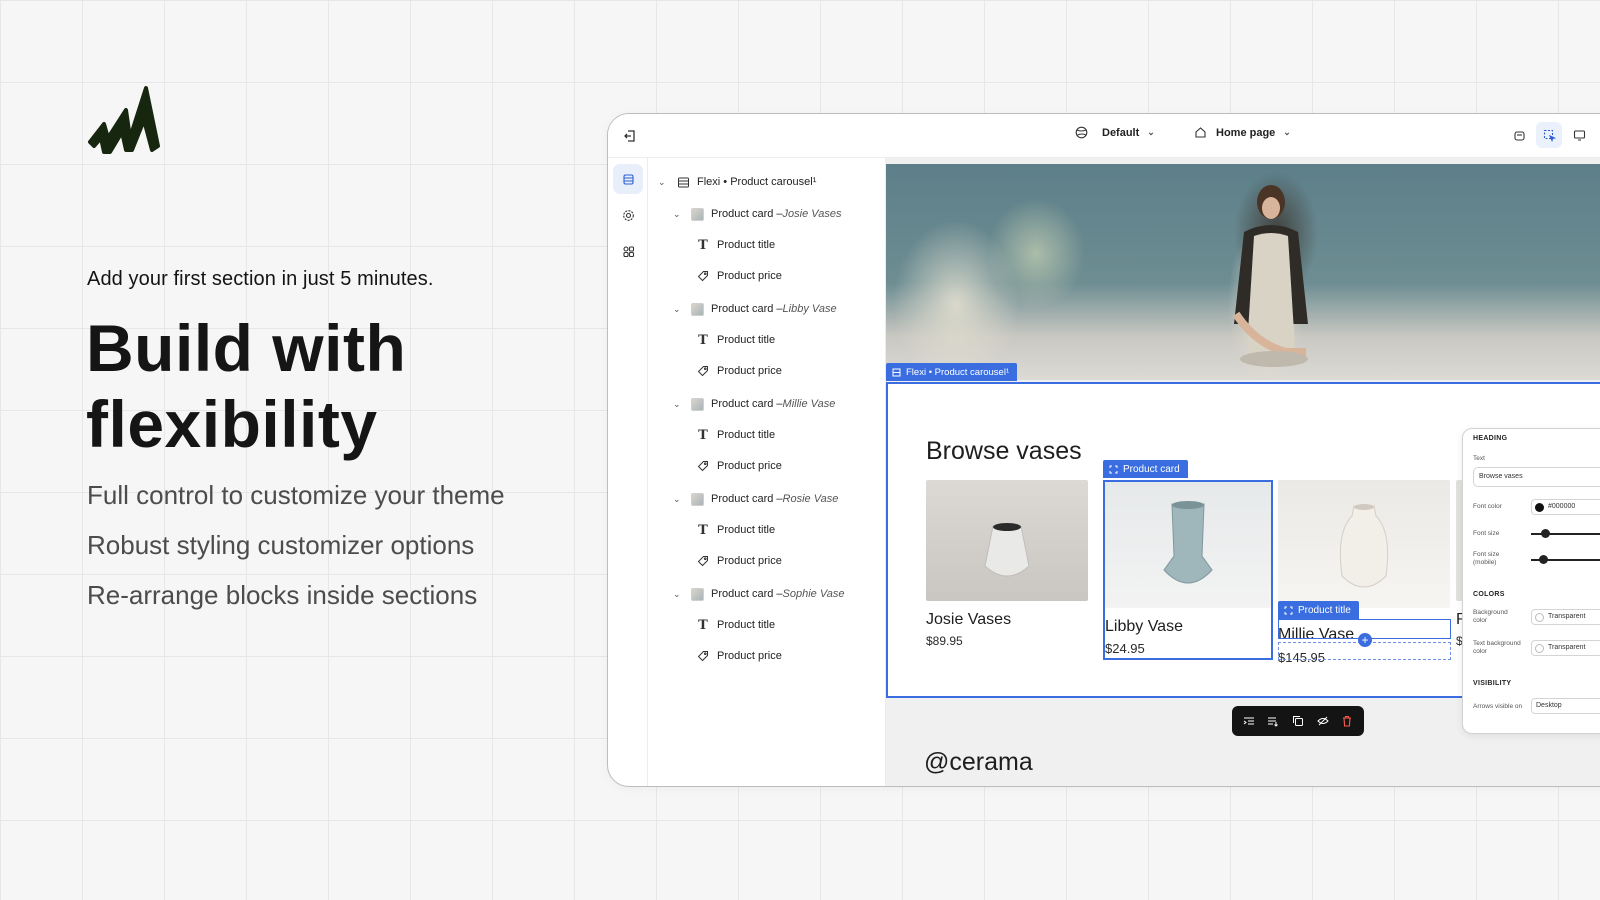 Image resolution: width=1600 pixels, height=900 pixels. I want to click on delete-button, so click(1347, 721).